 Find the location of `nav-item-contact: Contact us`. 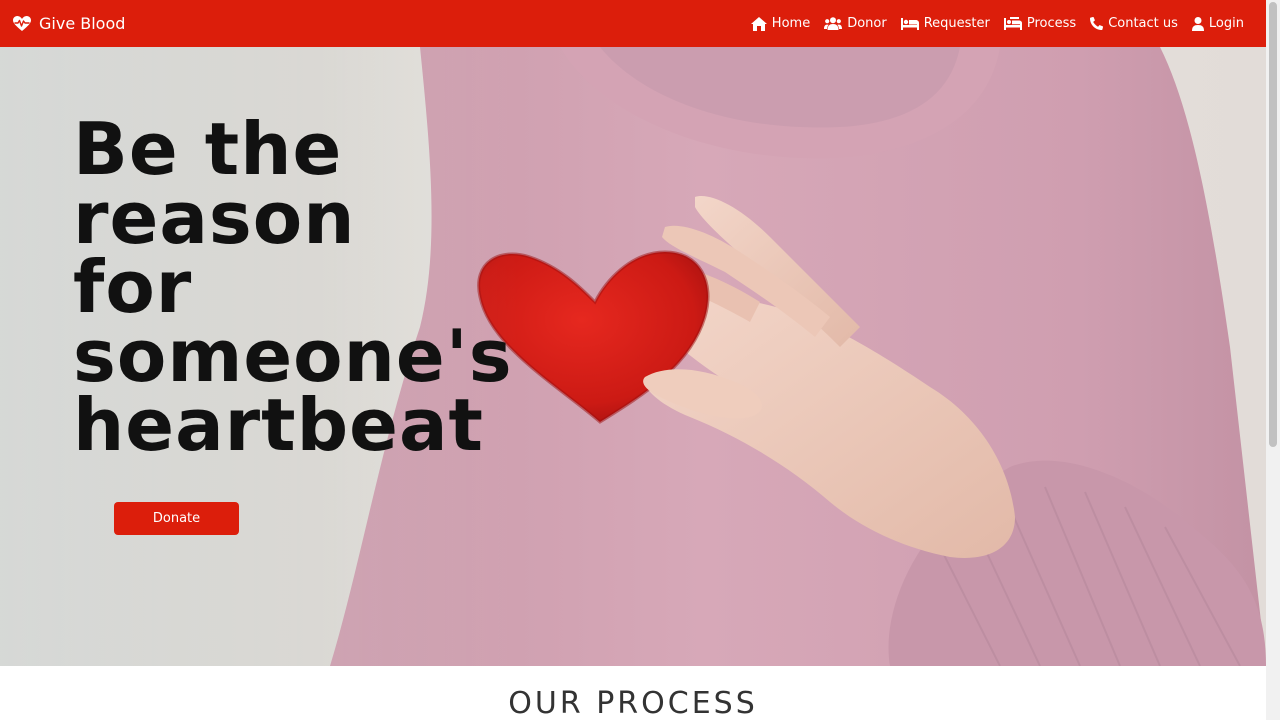

nav-item-contact: Contact us is located at coordinates (1134, 23).